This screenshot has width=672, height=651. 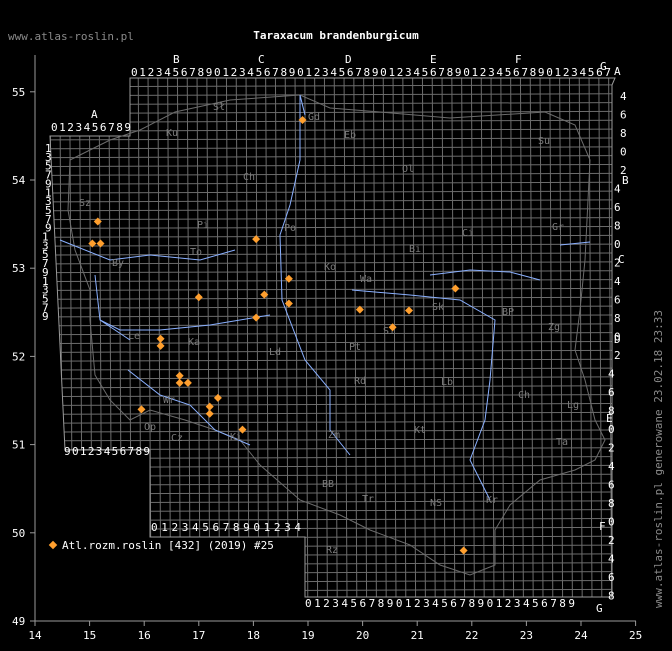 What do you see at coordinates (440, 603) in the screenshot?
I see `grid-digits-bottom-right: 012345678901234567890123456789` at bounding box center [440, 603].